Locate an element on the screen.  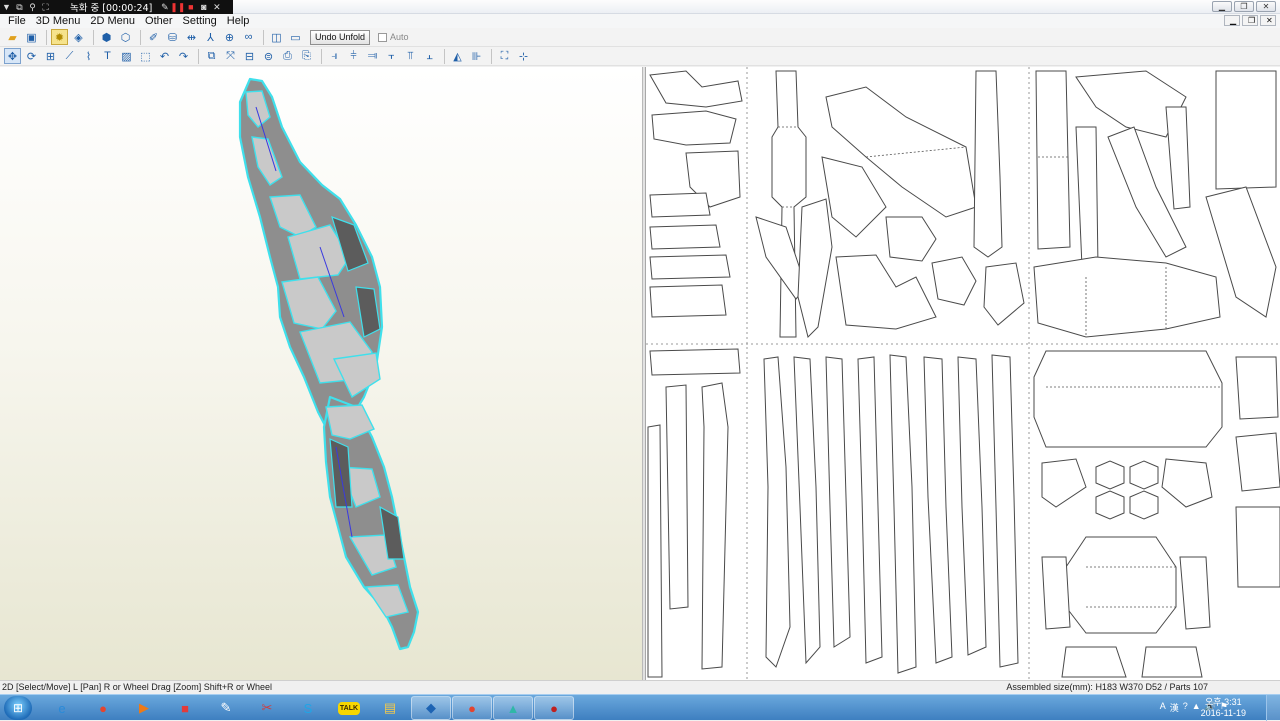
minimize-button: ▁ is located at coordinates (1222, 6).